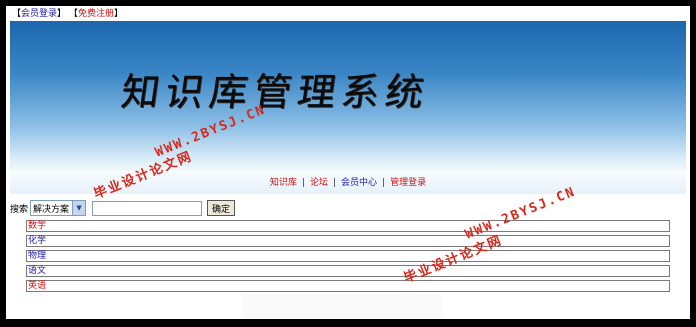  I want to click on category-link: 语文, so click(37, 271).